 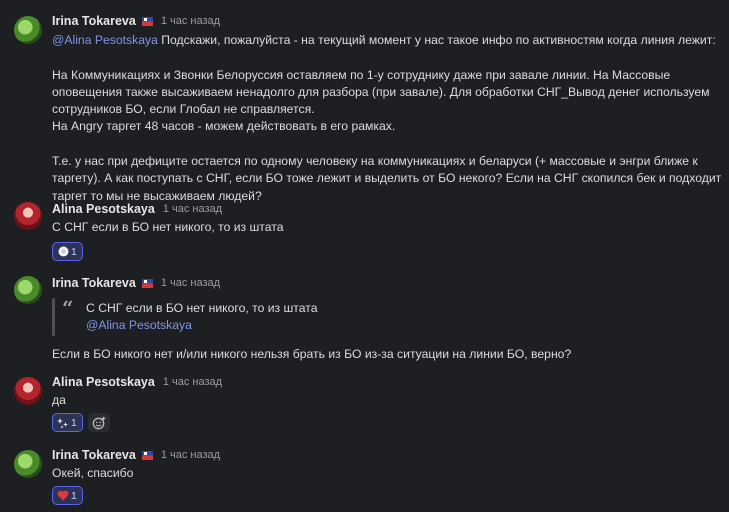 I want to click on message-text: С СНГ если в БО нет никого, то из штата, so click(x=168, y=227).